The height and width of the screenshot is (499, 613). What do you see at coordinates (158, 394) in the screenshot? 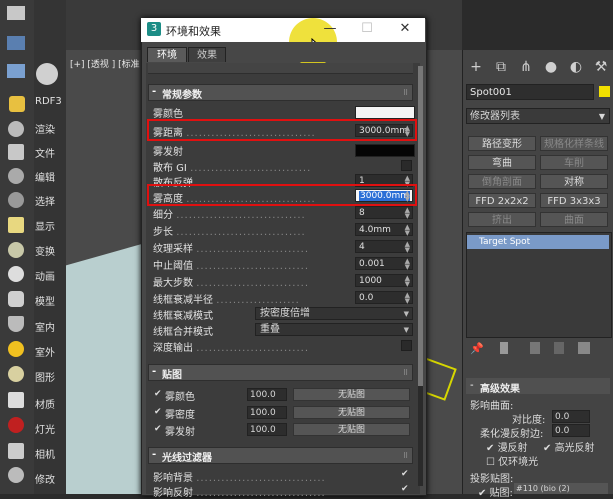
I see `fog-color-map-checkbox: ✔` at bounding box center [158, 394].